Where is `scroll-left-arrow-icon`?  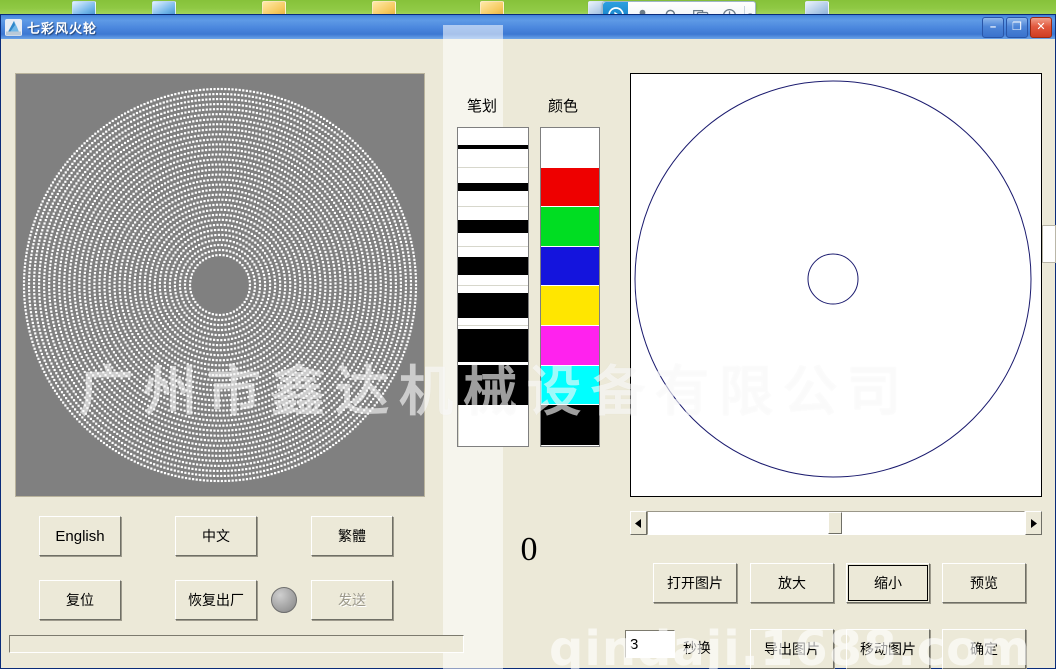
scroll-left-arrow-icon is located at coordinates (638, 523).